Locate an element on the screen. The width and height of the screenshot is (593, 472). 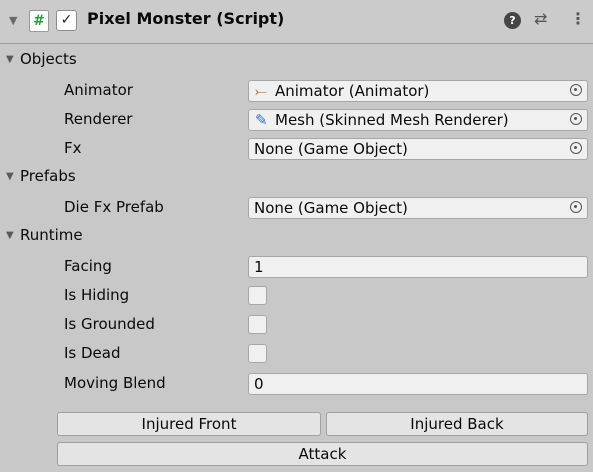
facing-input: 1 is located at coordinates (418, 267).